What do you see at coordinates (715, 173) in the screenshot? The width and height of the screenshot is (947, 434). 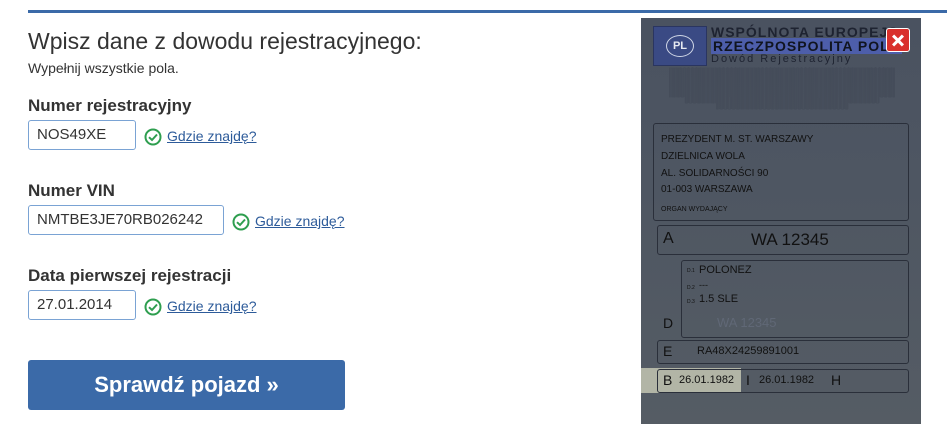 I see `issuer-line-3: AL. SOLIDARNOŚCI 90` at bounding box center [715, 173].